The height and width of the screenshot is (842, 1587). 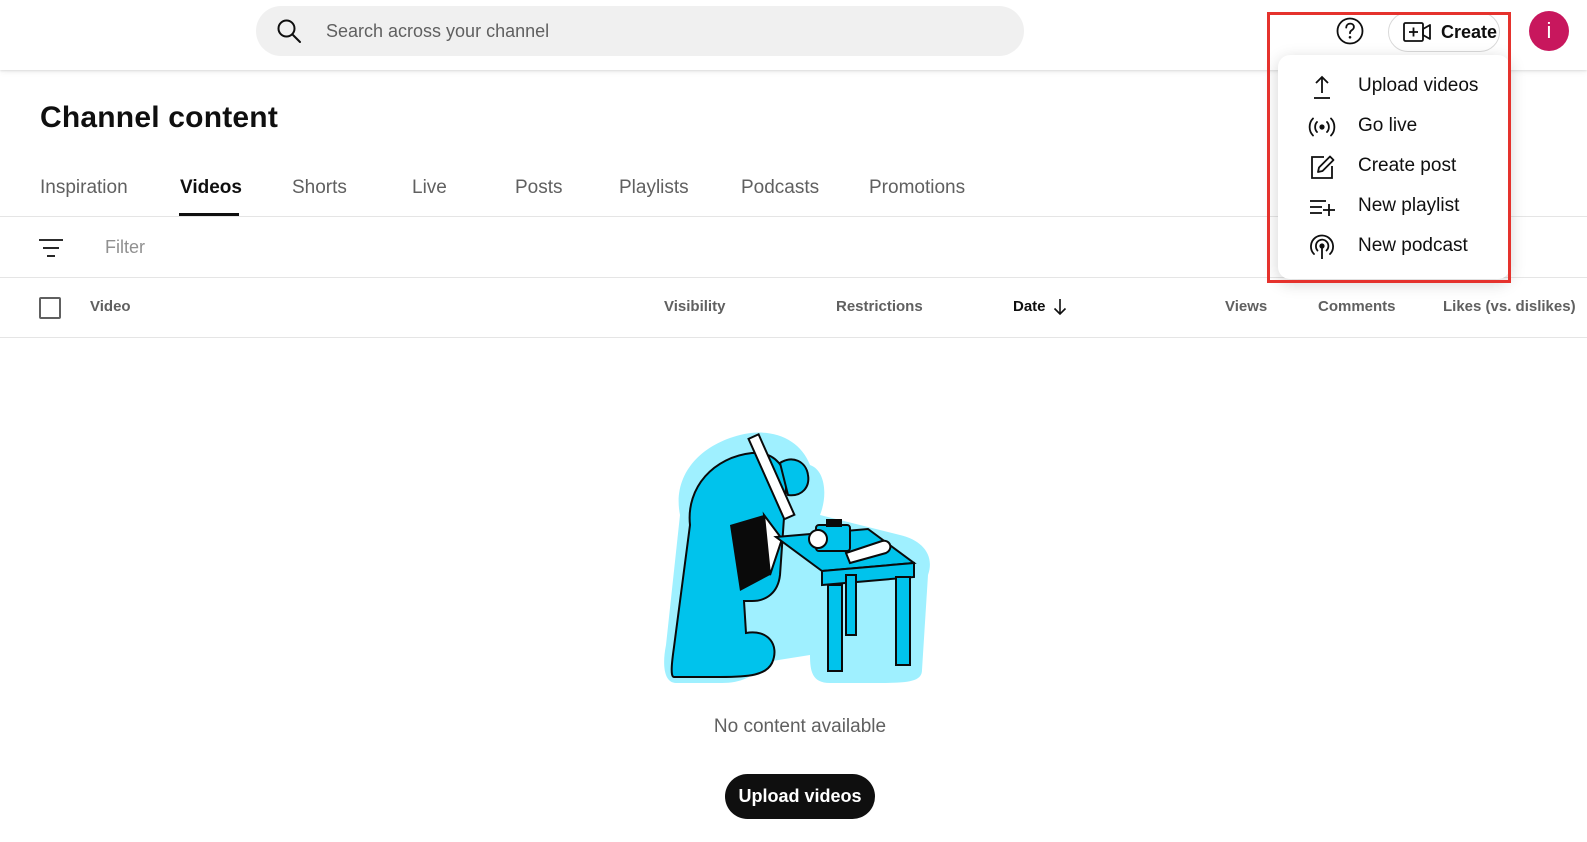 I want to click on sort-descending-icon, so click(x=1060, y=307).